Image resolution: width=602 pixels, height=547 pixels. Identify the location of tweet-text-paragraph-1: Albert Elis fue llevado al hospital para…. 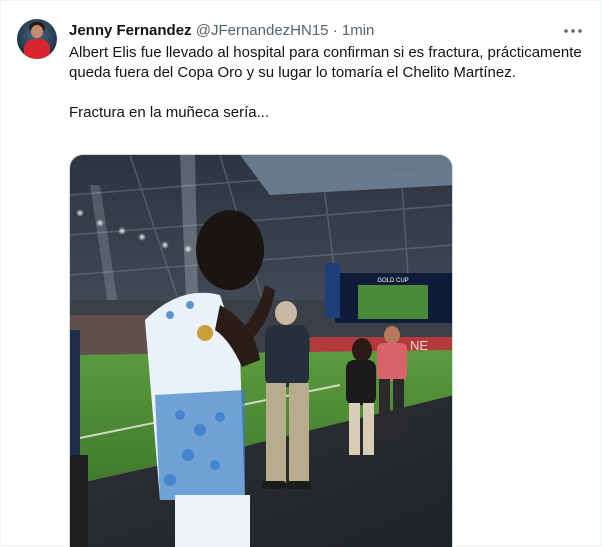
(325, 62).